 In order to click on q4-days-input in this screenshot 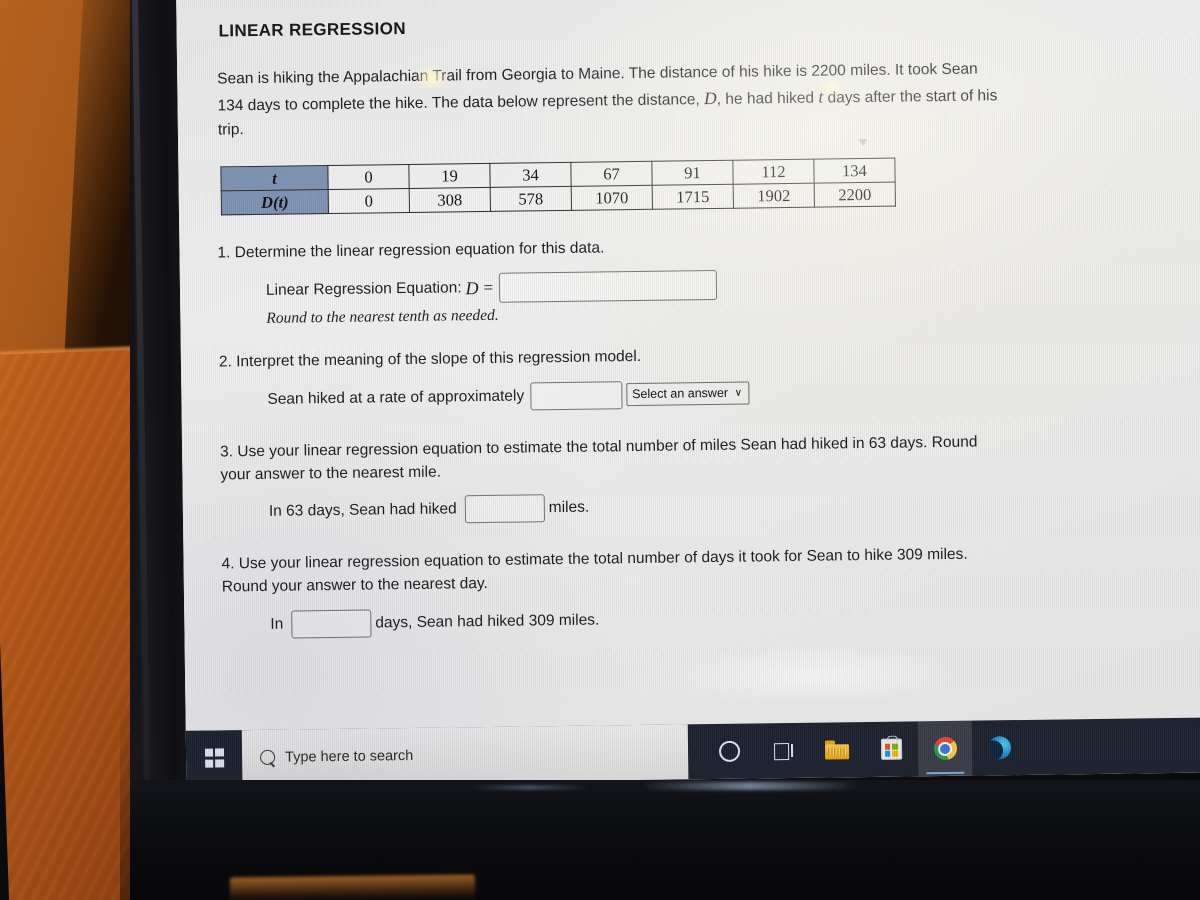, I will do `click(331, 624)`.